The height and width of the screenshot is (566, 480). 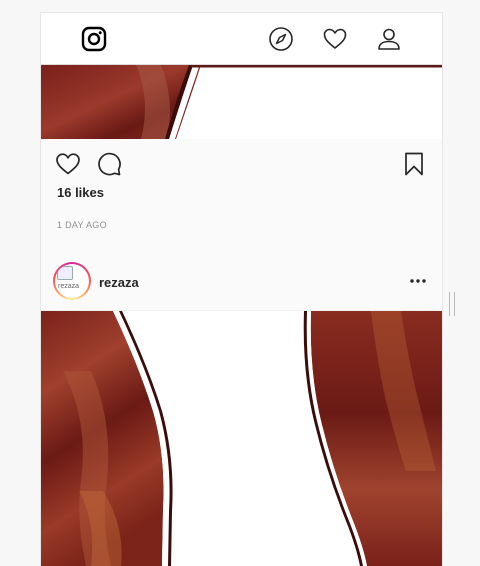 I want to click on more-horizontal-icon, so click(x=418, y=281).